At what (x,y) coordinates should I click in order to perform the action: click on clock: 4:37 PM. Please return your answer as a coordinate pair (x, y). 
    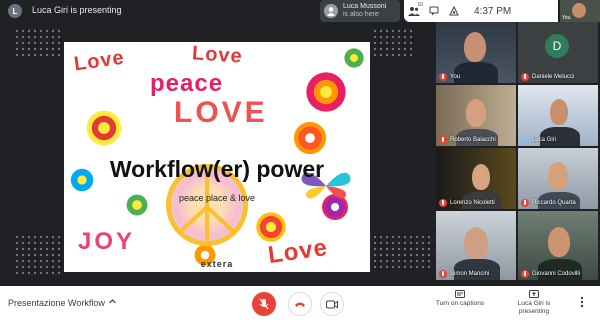
    Looking at the image, I should click on (493, 11).